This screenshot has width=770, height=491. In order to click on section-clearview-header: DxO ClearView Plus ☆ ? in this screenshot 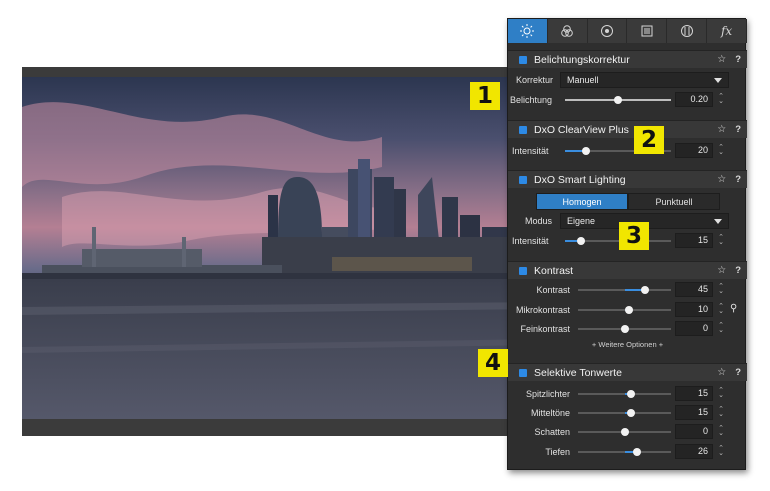, I will do `click(627, 129)`.